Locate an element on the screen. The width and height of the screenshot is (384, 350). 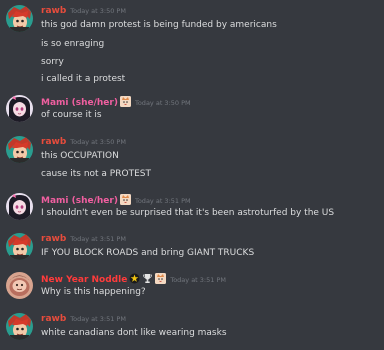
message-text: Why is this happening? is located at coordinates (93, 292).